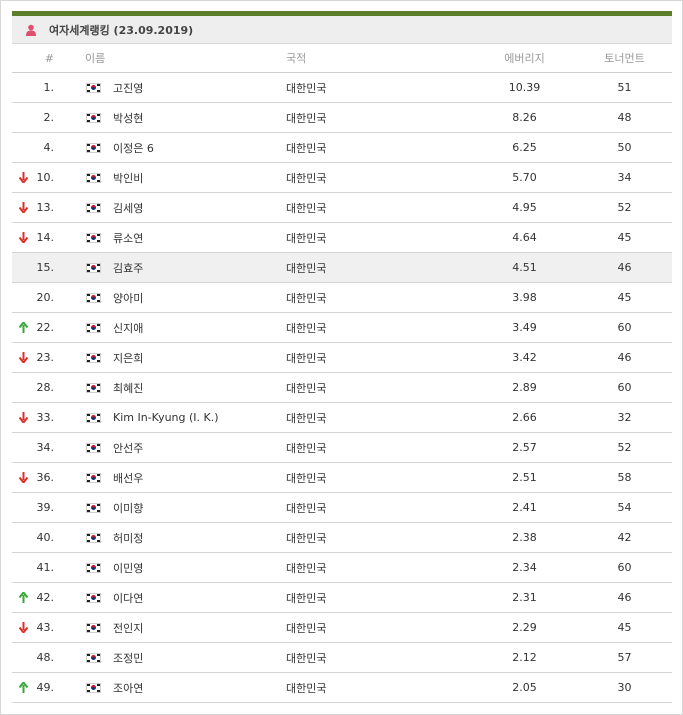 This screenshot has height=715, width=683. I want to click on tournaments-cell: 51, so click(624, 87).